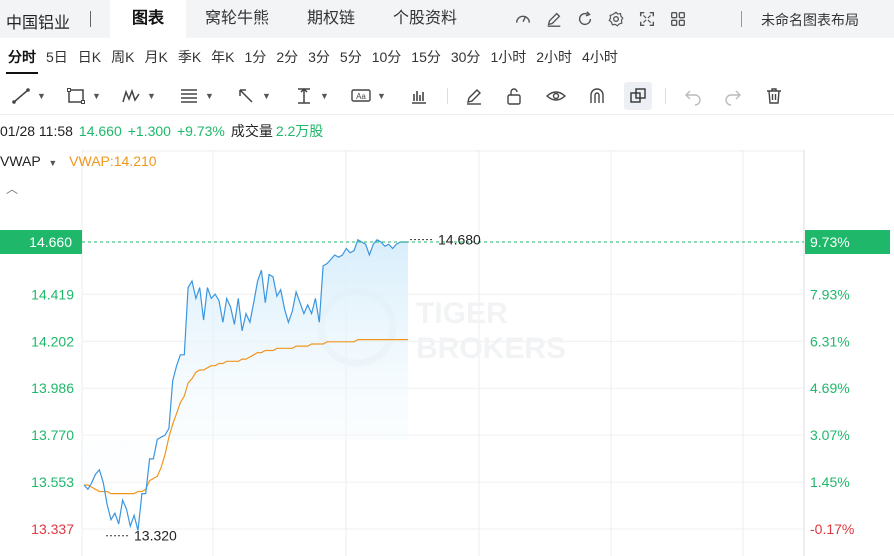 The height and width of the screenshot is (556, 894). Describe the element at coordinates (50, 242) in the screenshot. I see `y-tick-left: 14.660` at that location.